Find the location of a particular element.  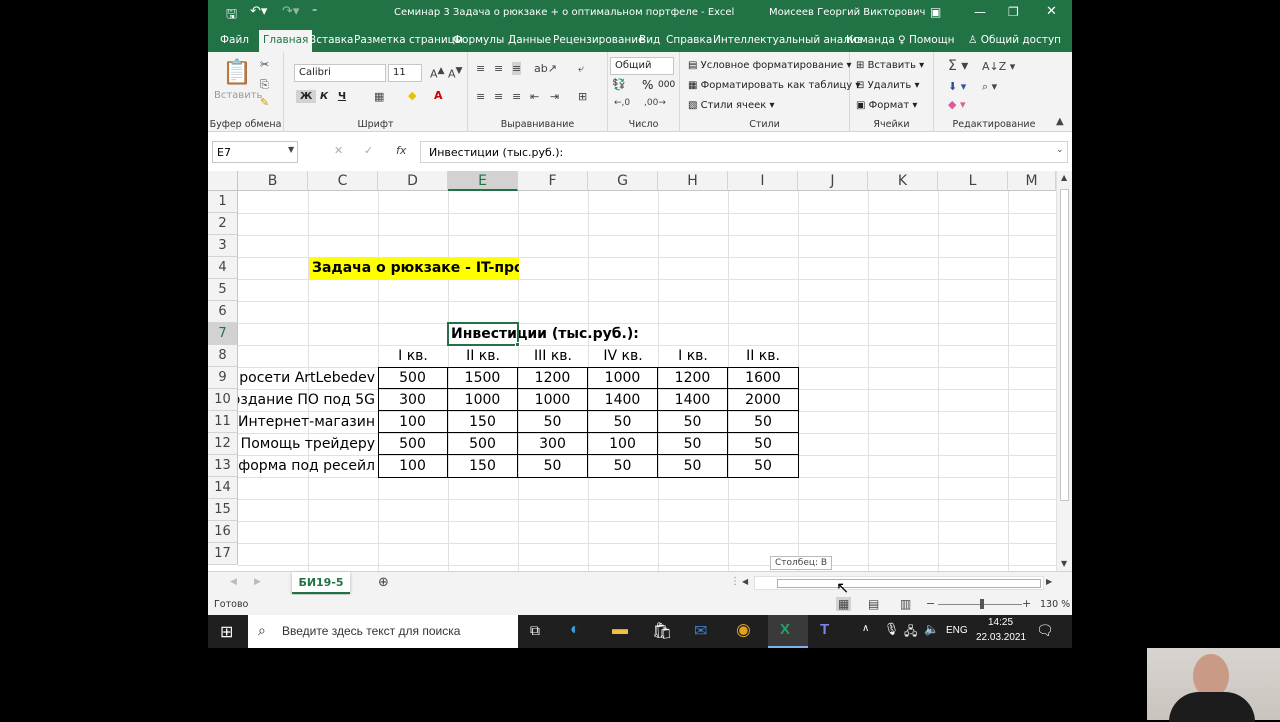

increase-decimal-icon: ←,0 is located at coordinates (622, 103).